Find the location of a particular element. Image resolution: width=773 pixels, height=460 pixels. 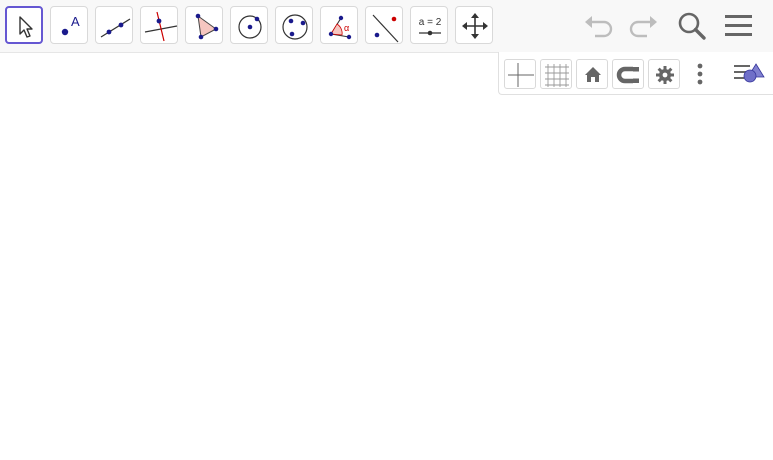

graphics-style-bar is located at coordinates (635, 73).